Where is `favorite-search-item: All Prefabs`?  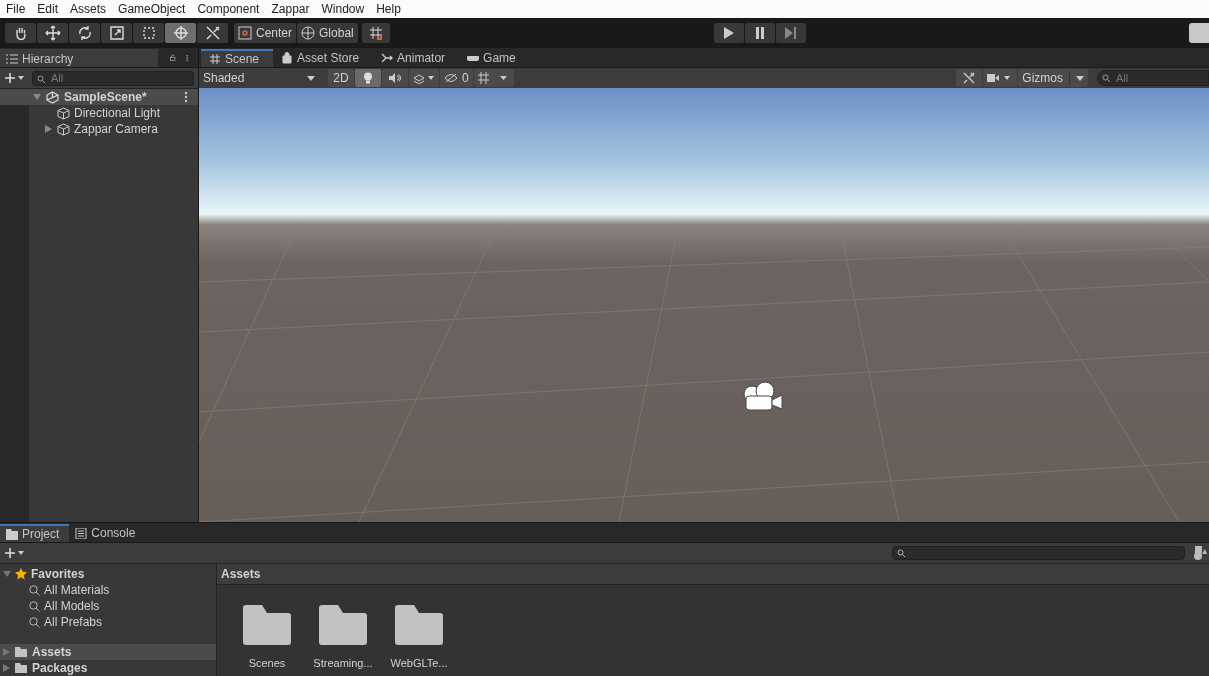
favorite-search-item: All Prefabs is located at coordinates (108, 622).